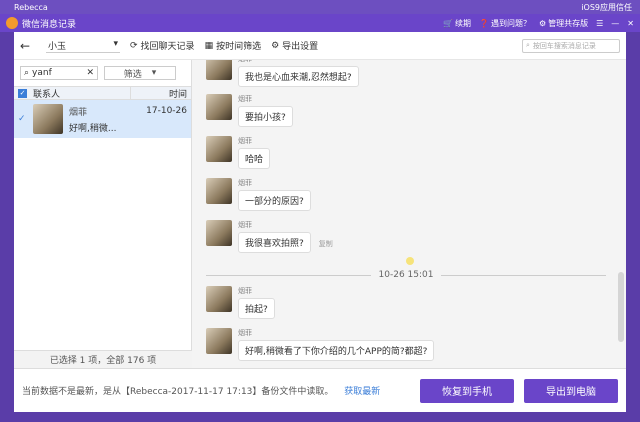 Image resolution: width=640 pixels, height=422 pixels. What do you see at coordinates (320, 23) in the screenshot?
I see `app-titlebar: 微信消息记录 🛒 续期 ❓ 遇到问题？ ⚙ 管理共存版 ☰ — ✕` at bounding box center [320, 23].